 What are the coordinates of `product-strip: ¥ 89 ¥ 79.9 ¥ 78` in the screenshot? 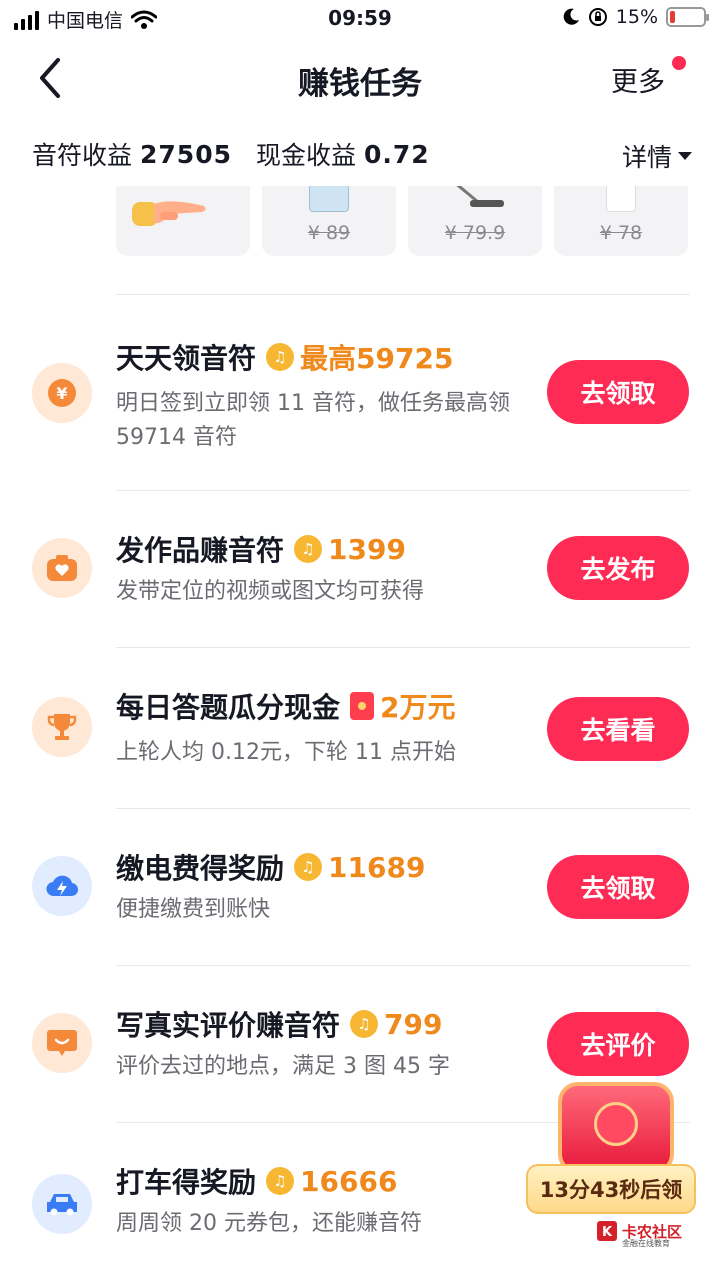 It's located at (403, 221).